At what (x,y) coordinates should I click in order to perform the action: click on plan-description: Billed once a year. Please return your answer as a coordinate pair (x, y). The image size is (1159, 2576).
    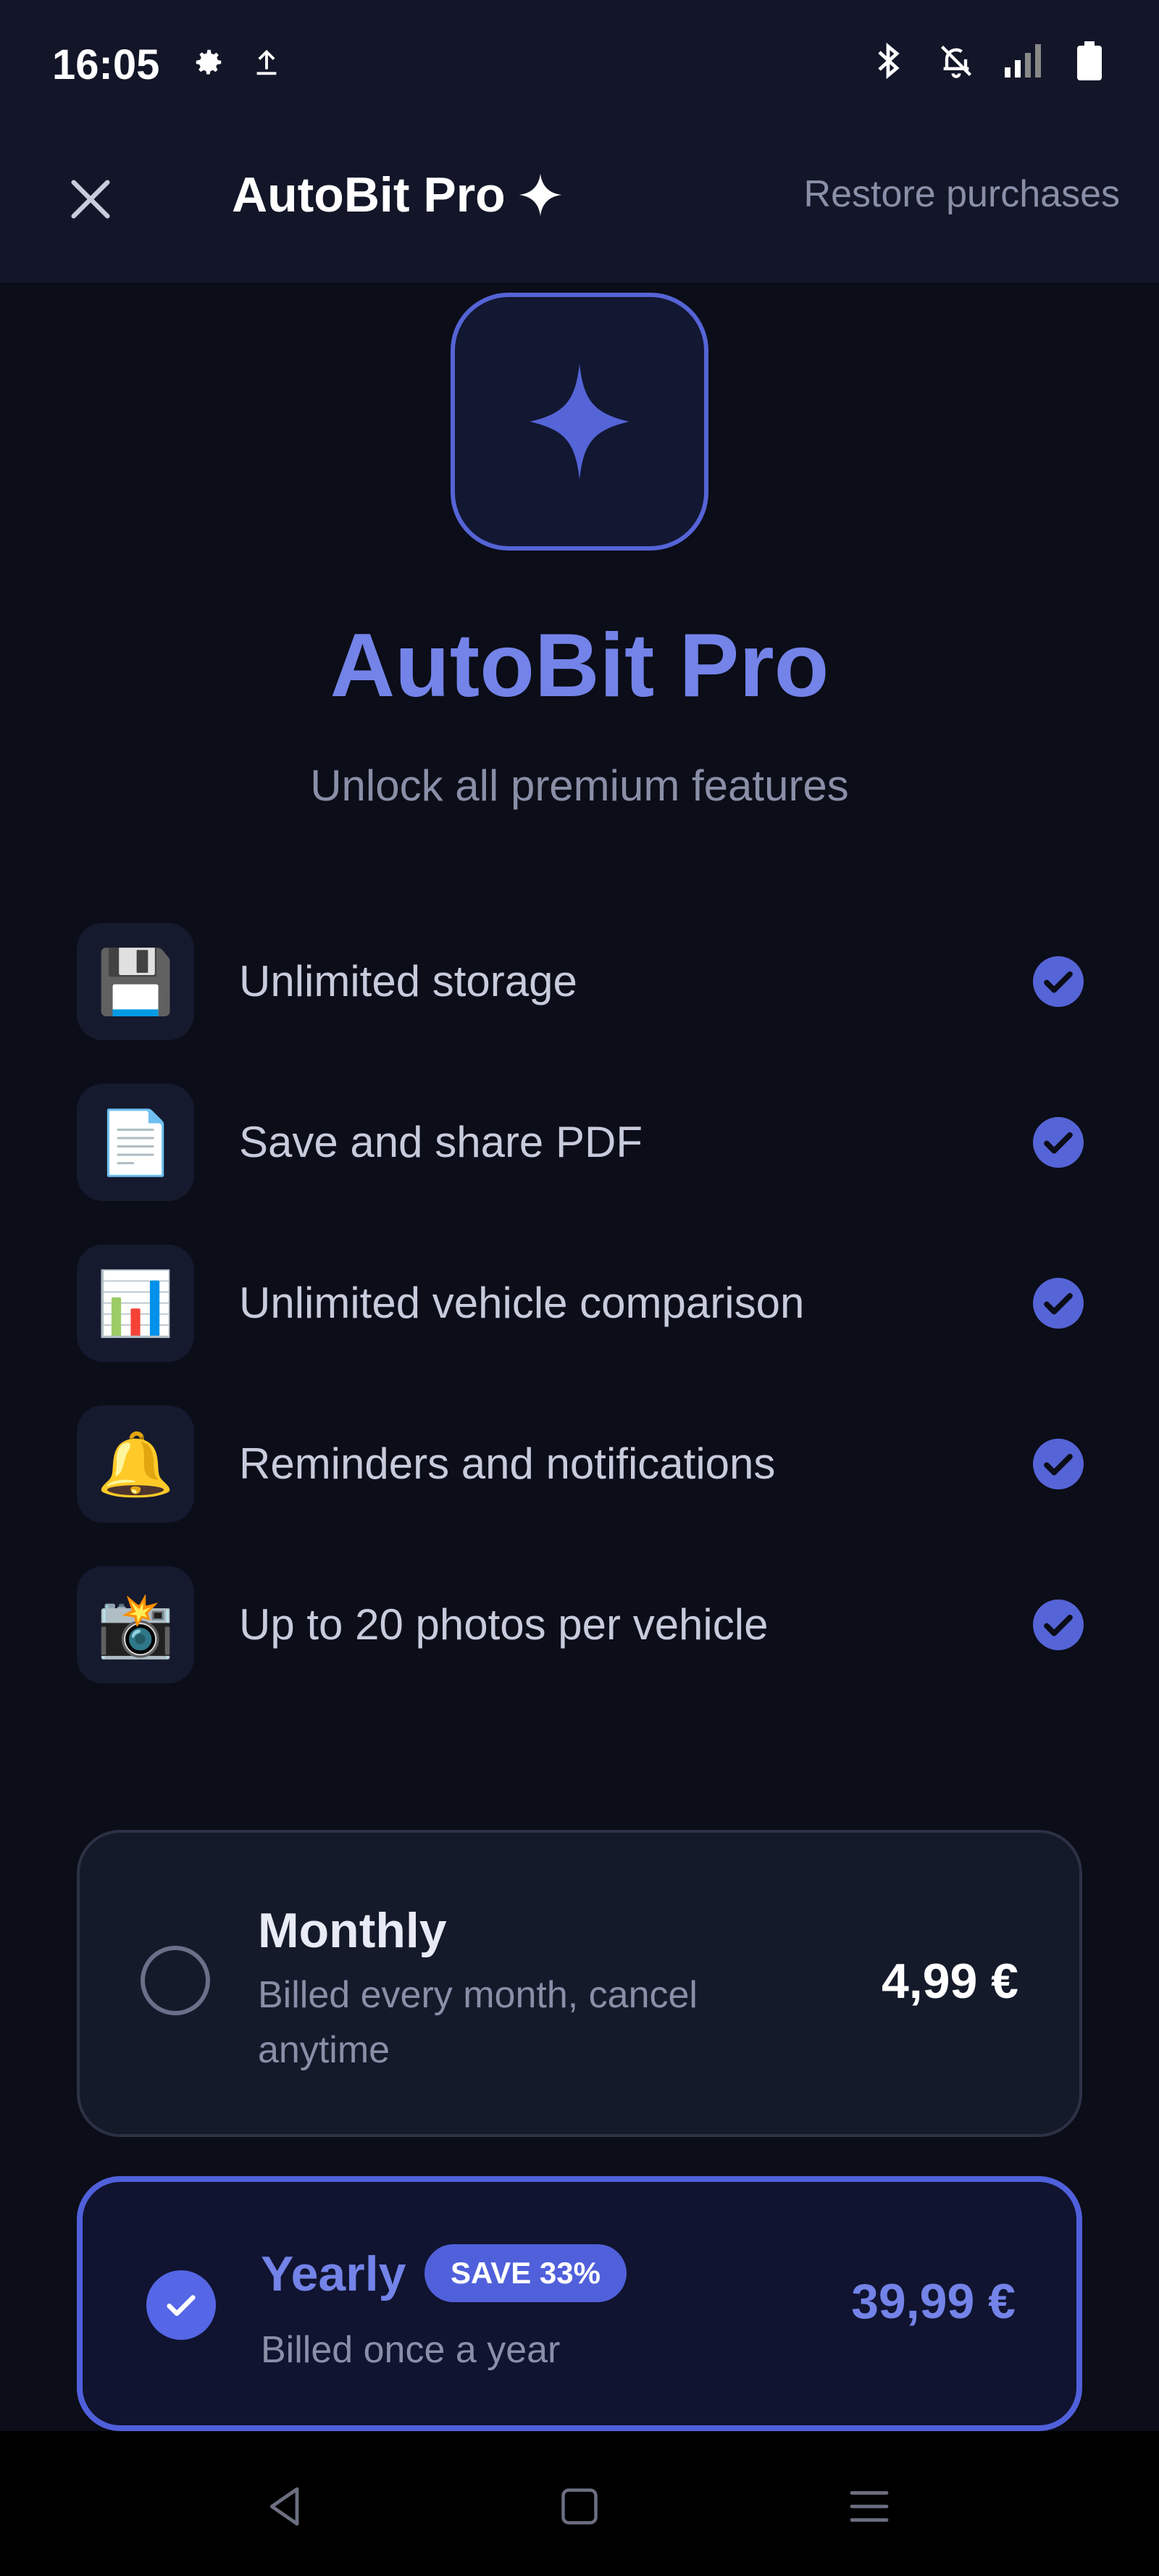
    Looking at the image, I should click on (411, 2350).